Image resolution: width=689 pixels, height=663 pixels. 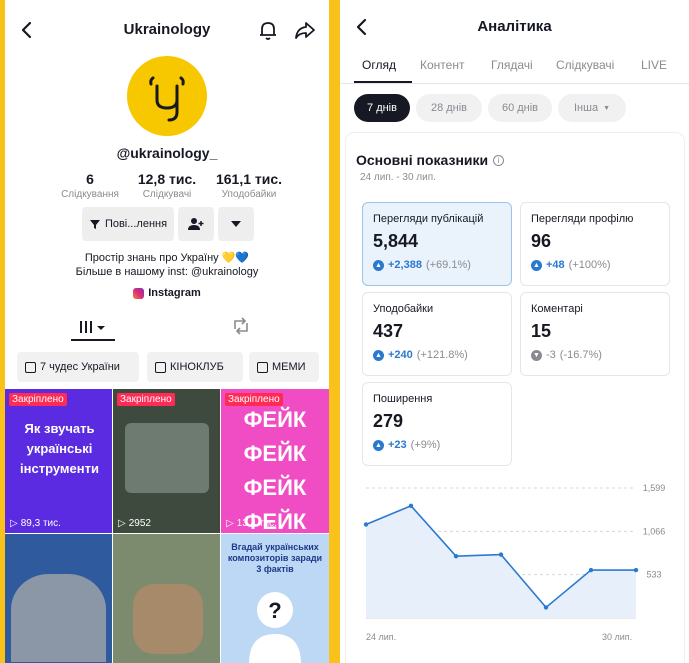 What do you see at coordinates (654, 488) in the screenshot?
I see `chart-y-tick-label: 1,599` at bounding box center [654, 488].